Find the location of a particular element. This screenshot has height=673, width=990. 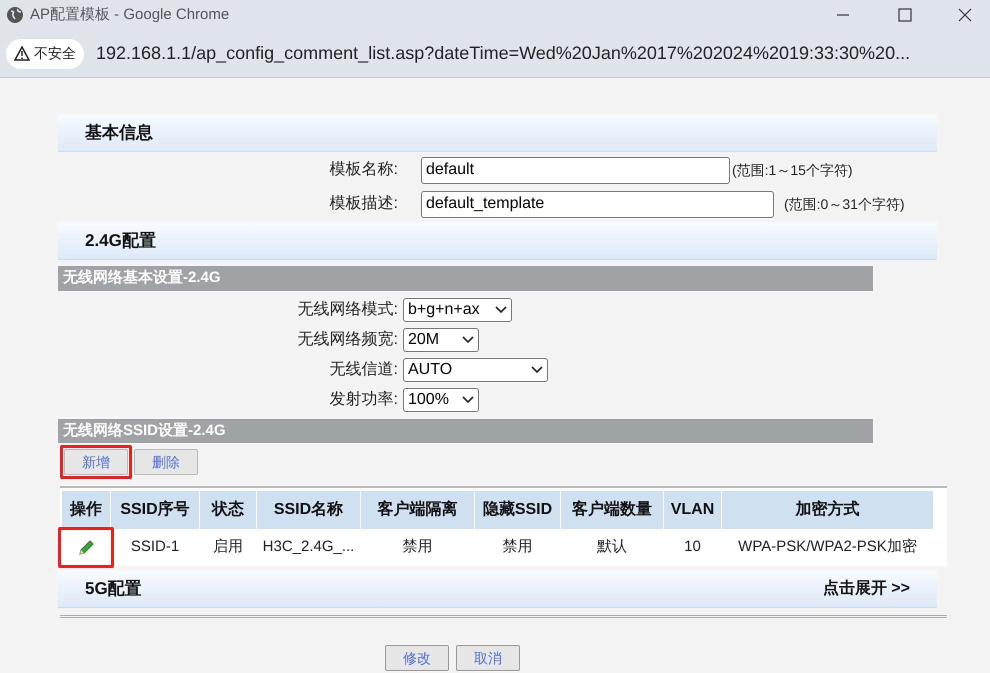

toolbar-button: 删除 is located at coordinates (166, 462).